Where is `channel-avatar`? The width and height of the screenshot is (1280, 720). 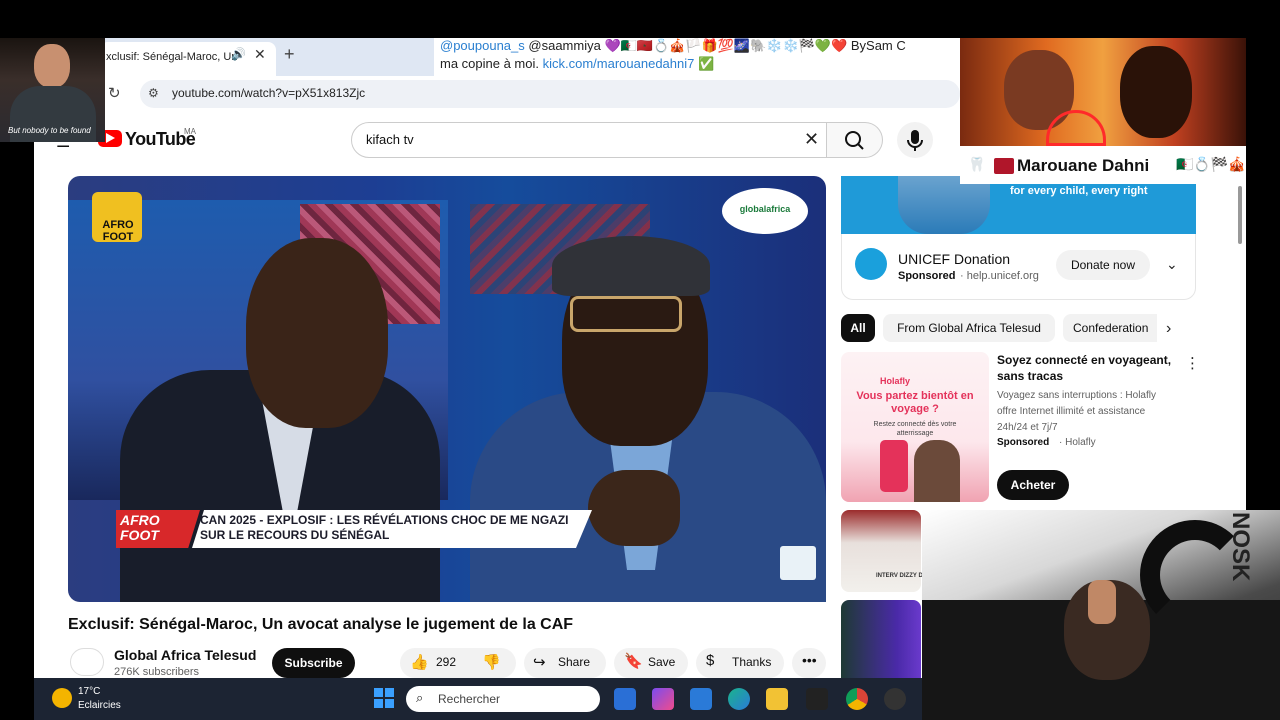 channel-avatar is located at coordinates (87, 662).